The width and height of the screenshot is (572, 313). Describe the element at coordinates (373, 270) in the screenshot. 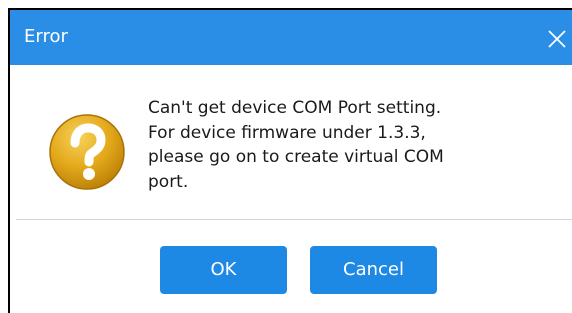

I see `cancel-button: Cancel` at that location.